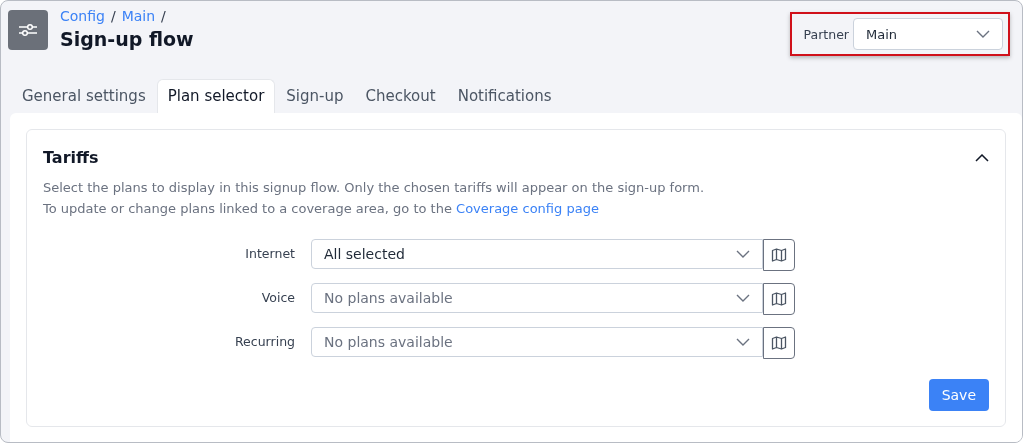 This screenshot has height=443, width=1023. What do you see at coordinates (84, 96) in the screenshot?
I see `tab: General settings` at bounding box center [84, 96].